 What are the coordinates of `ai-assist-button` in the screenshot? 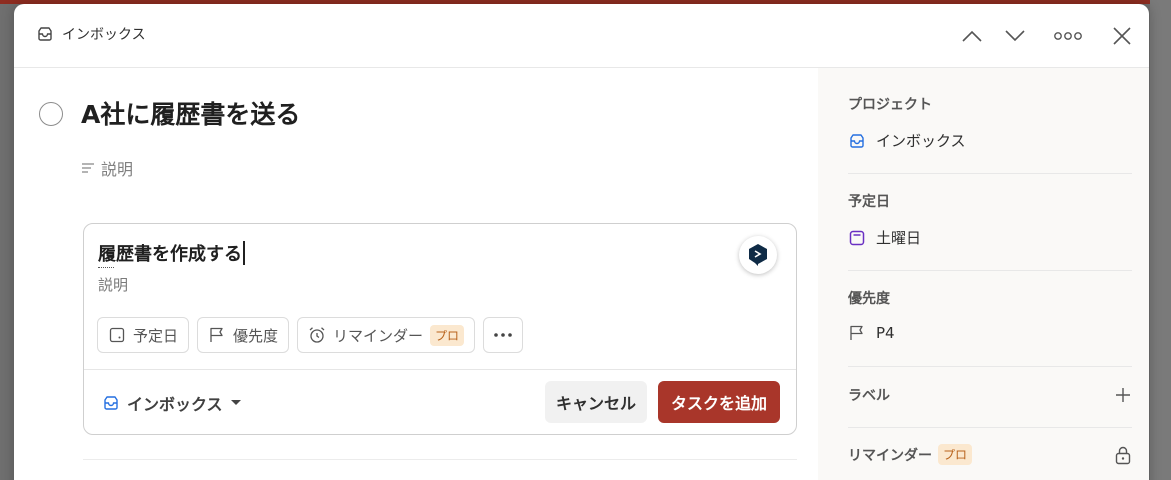 It's located at (758, 255).